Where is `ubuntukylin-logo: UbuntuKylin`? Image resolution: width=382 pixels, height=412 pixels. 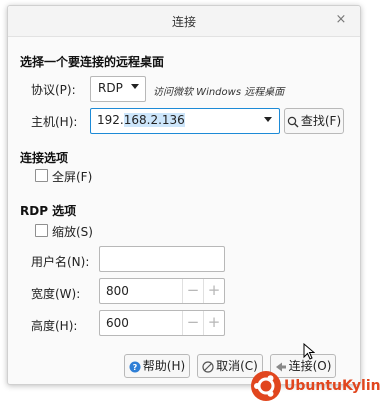
ubuntukylin-logo: UbuntuKylin is located at coordinates (316, 387).